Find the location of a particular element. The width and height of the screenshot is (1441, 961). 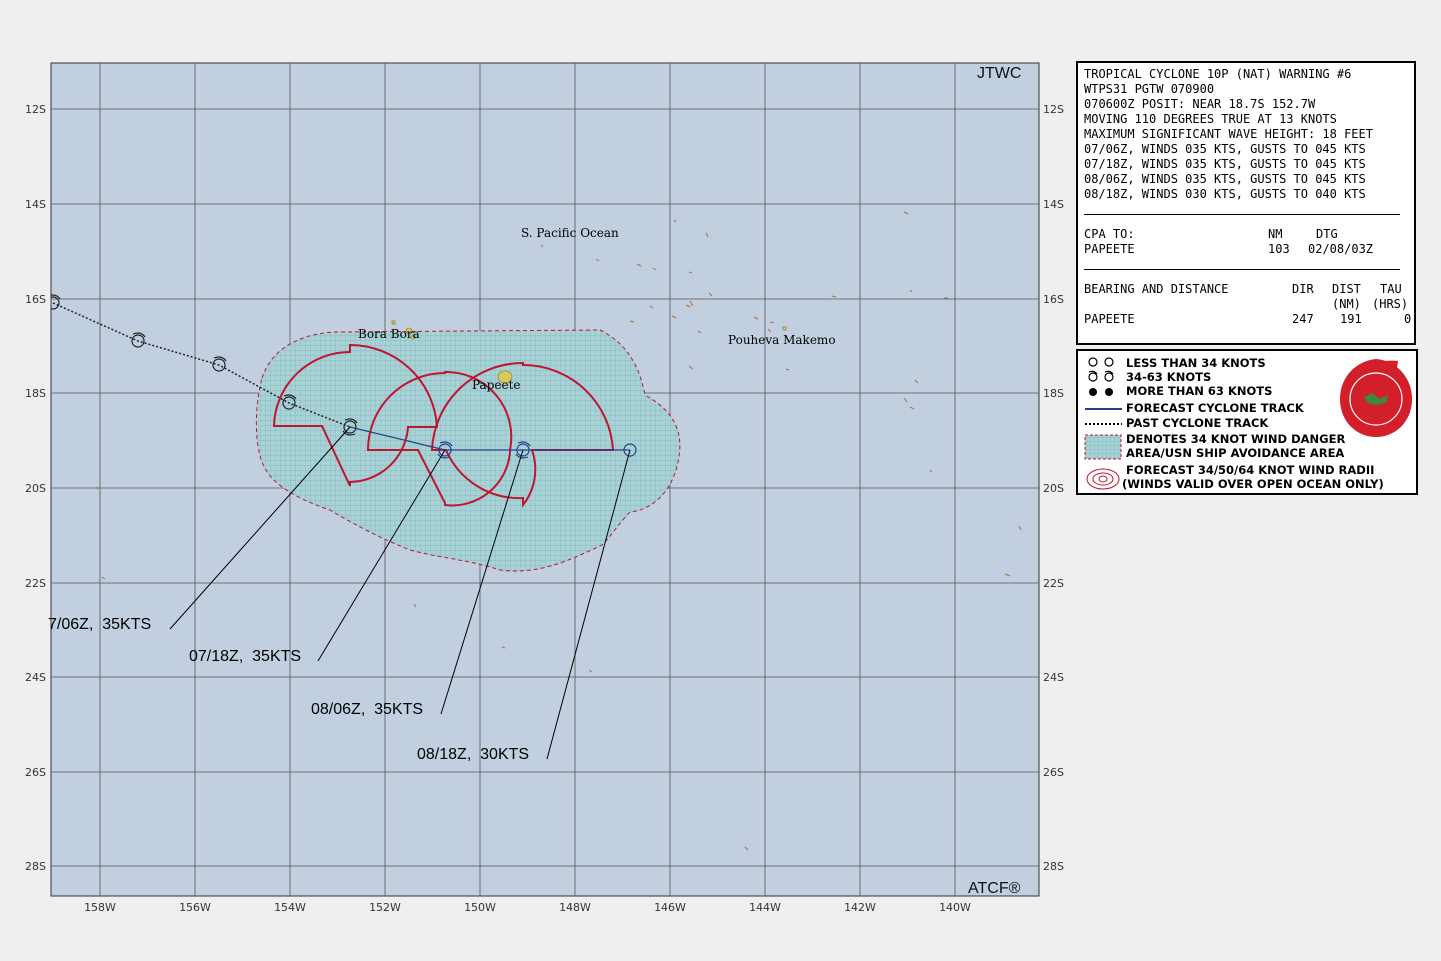

svg-text: 154W is located at coordinates (290, 907).